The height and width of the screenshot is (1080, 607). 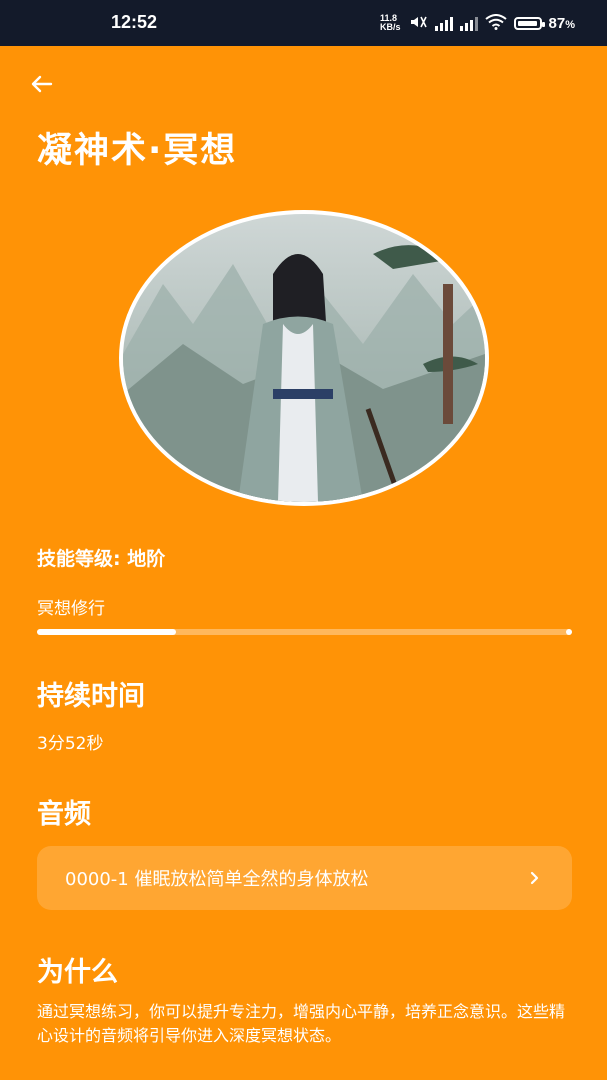 I want to click on progress-bar, so click(x=304, y=632).